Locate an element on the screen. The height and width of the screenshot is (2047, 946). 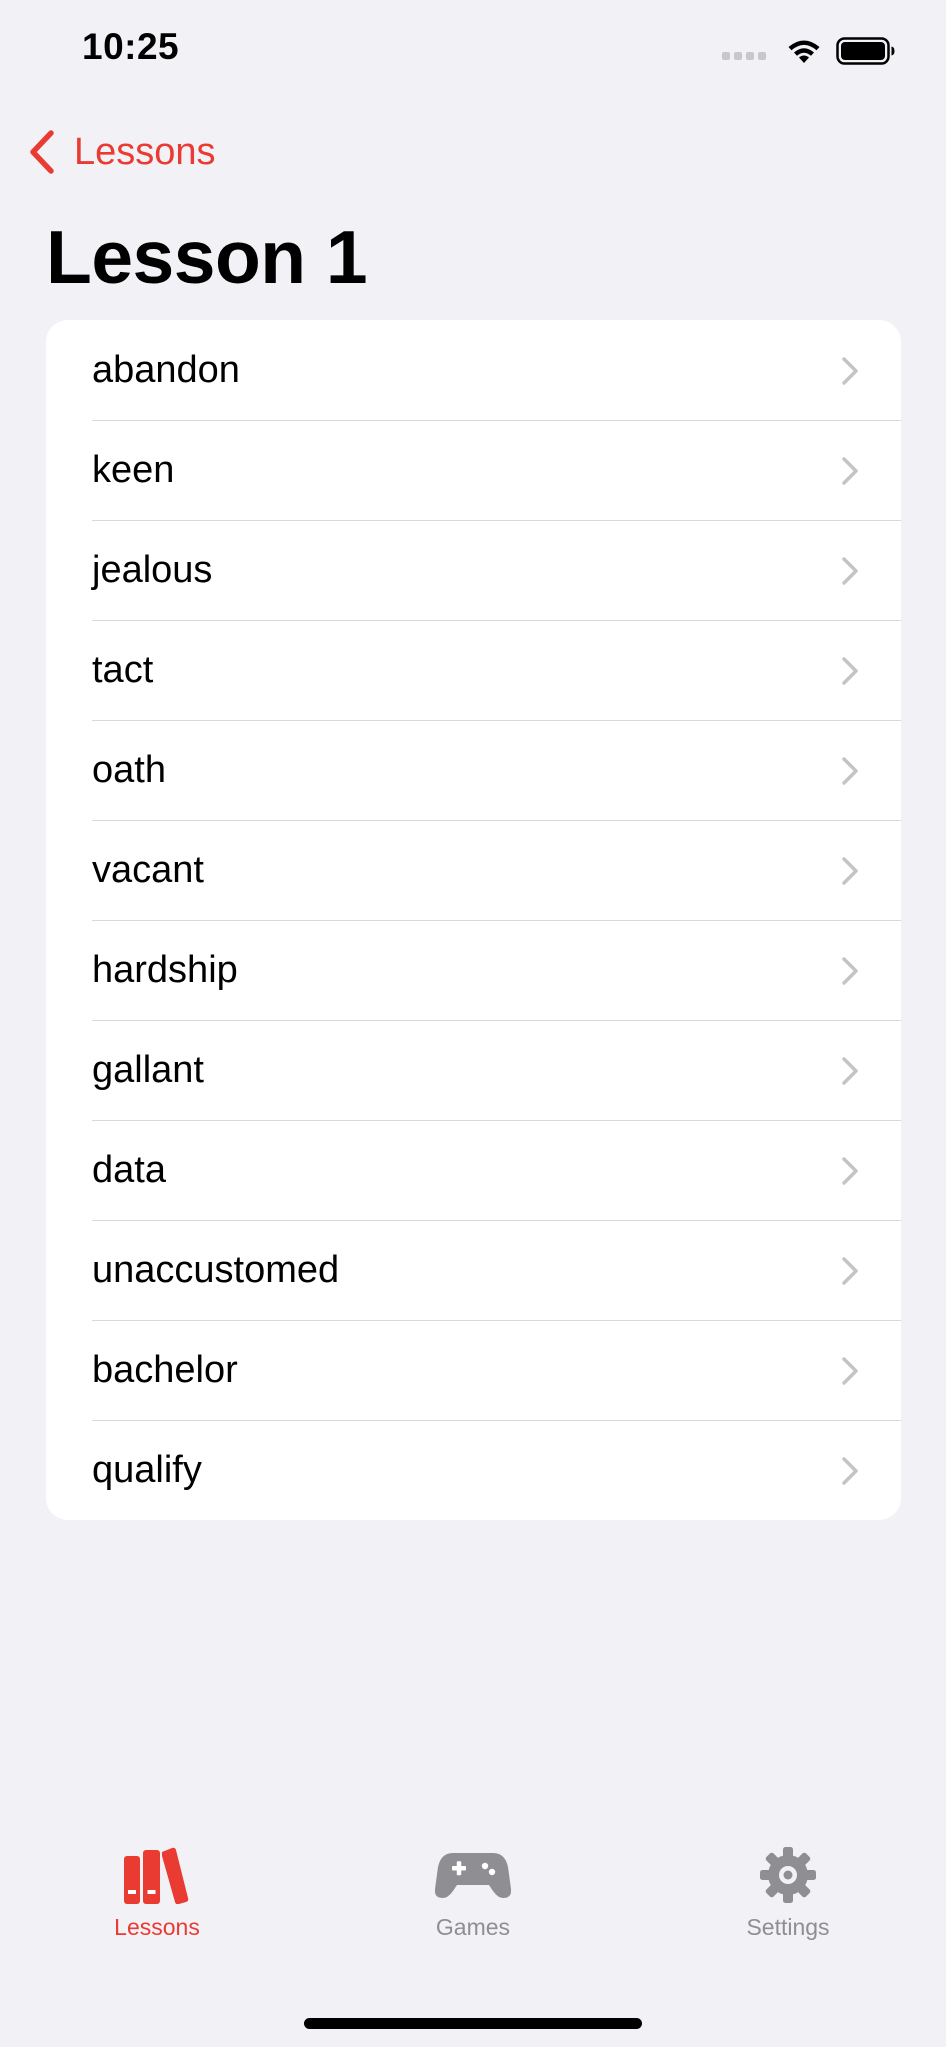
status-time: 10:25 is located at coordinates (131, 46).